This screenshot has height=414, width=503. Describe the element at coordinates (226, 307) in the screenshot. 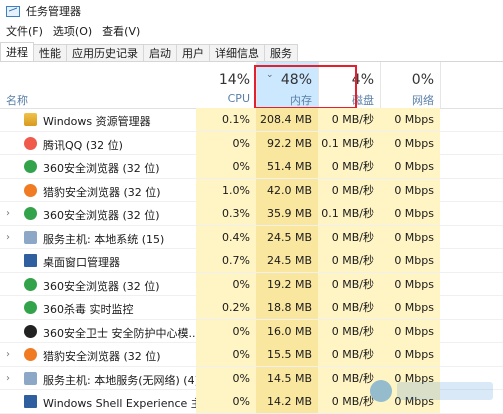

I see `process-cpu: 0.2%` at that location.